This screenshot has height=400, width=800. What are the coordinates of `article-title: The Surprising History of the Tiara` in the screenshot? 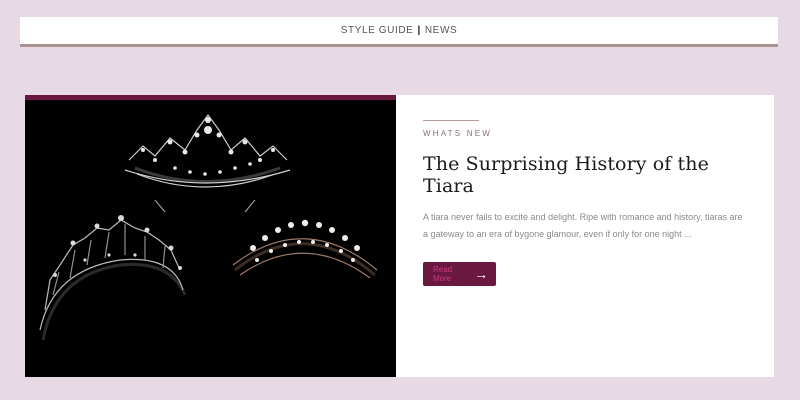 It's located at (585, 175).